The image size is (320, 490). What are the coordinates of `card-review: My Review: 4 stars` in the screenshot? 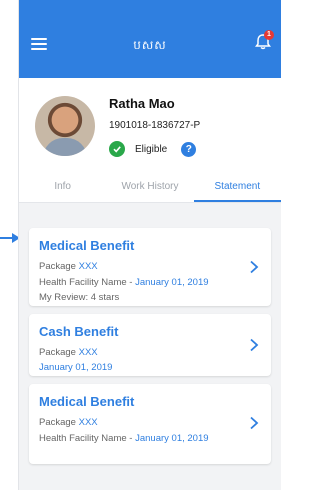 It's located at (79, 297).